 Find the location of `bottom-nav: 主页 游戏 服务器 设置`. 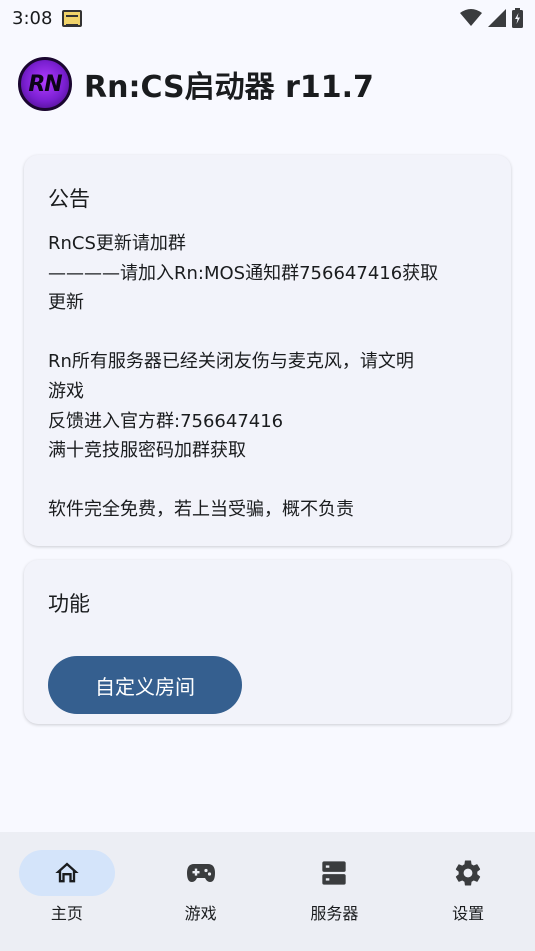

bottom-nav: 主页 游戏 服务器 设置 is located at coordinates (267, 891).